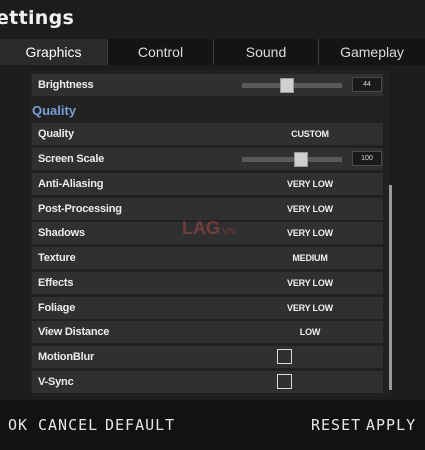 The image size is (425, 450). I want to click on section-heading-quality: Quality, so click(54, 110).